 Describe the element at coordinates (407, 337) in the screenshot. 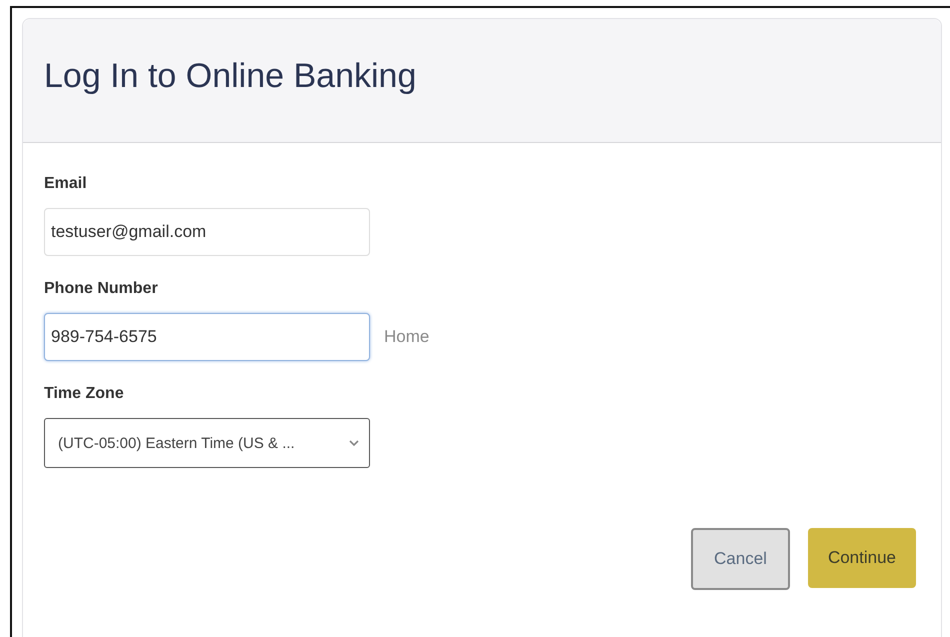

I see `phone-type-label: Home` at that location.